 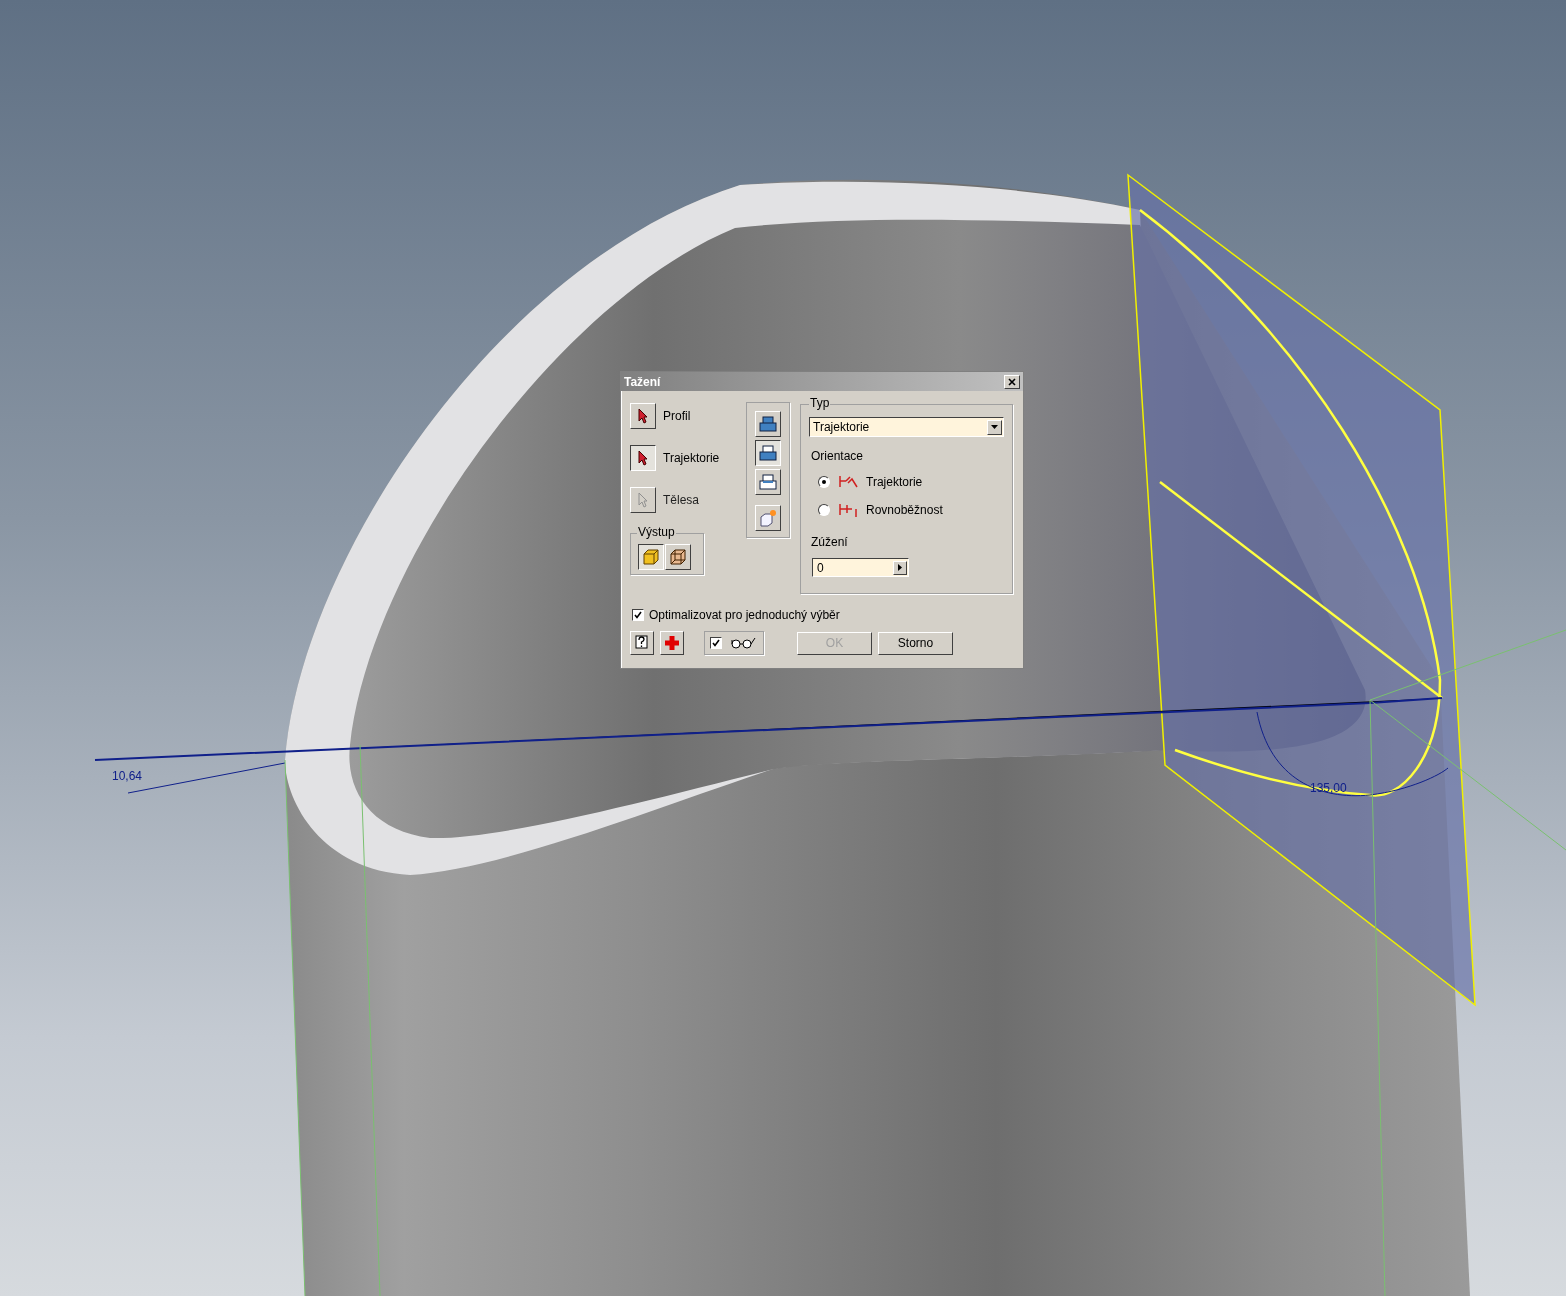 I want to click on checkbox-label: Optimalizovat pro jednoduchý výběr, so click(x=744, y=615).